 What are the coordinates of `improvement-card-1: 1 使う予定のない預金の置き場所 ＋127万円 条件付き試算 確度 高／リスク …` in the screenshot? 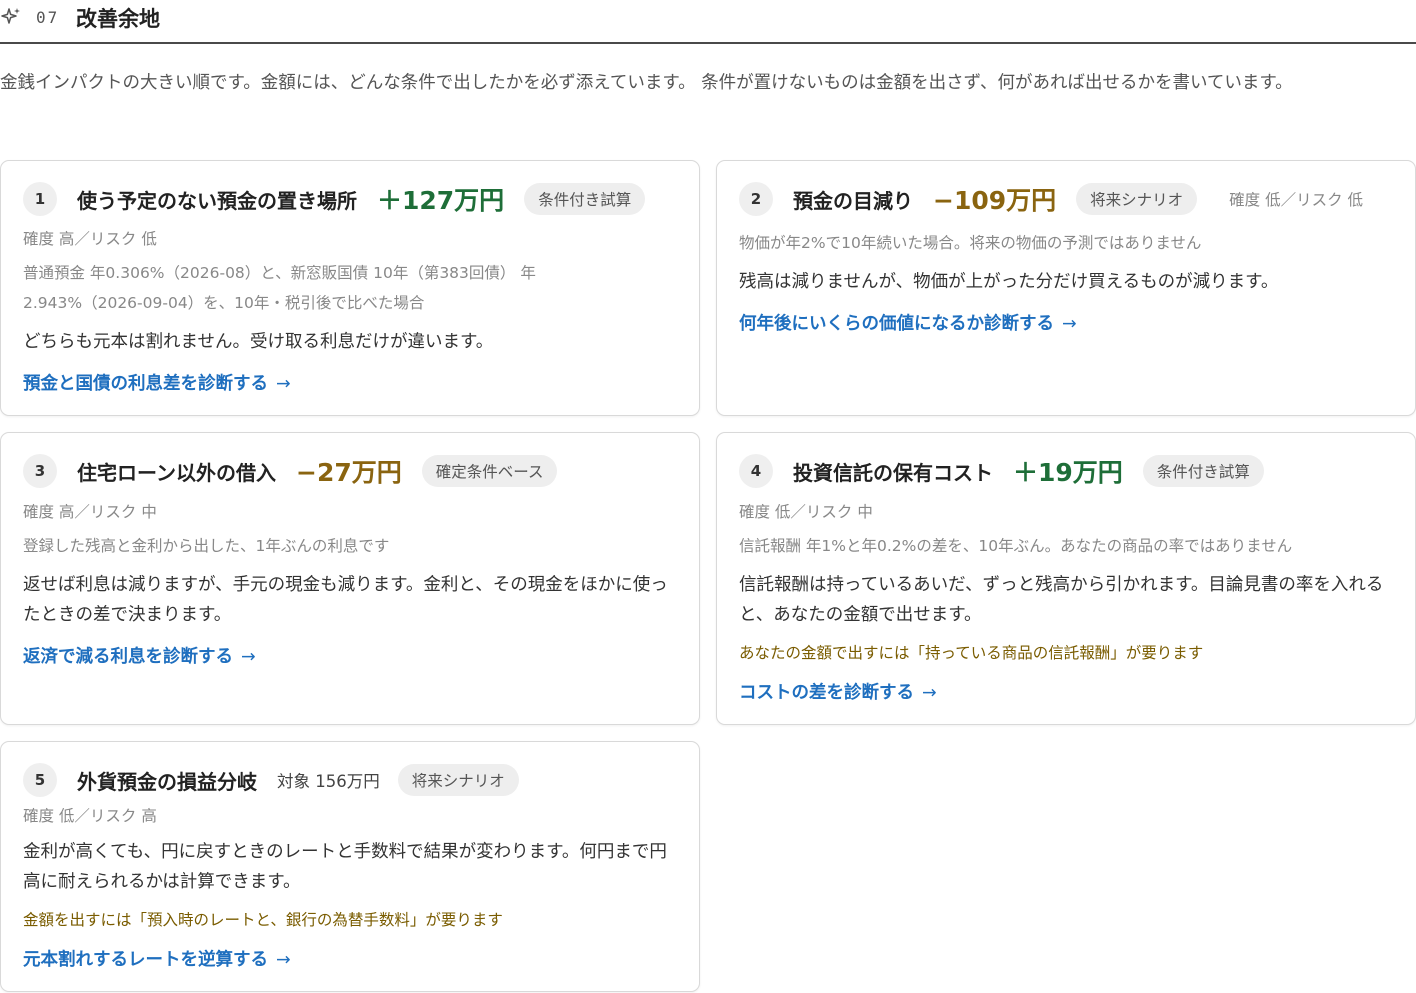 It's located at (350, 288).